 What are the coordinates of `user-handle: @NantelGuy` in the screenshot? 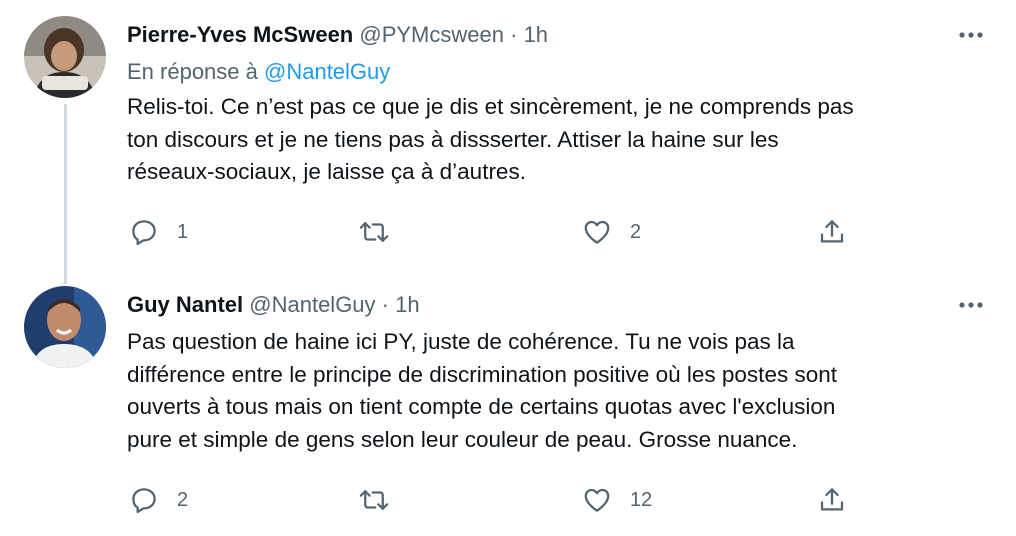 It's located at (312, 304).